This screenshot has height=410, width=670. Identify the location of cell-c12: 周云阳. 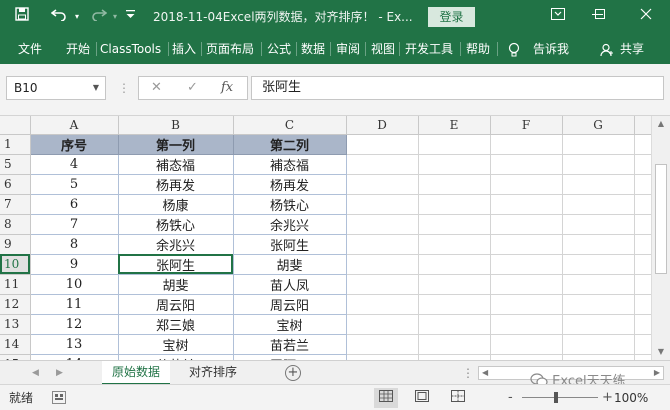
(290, 304).